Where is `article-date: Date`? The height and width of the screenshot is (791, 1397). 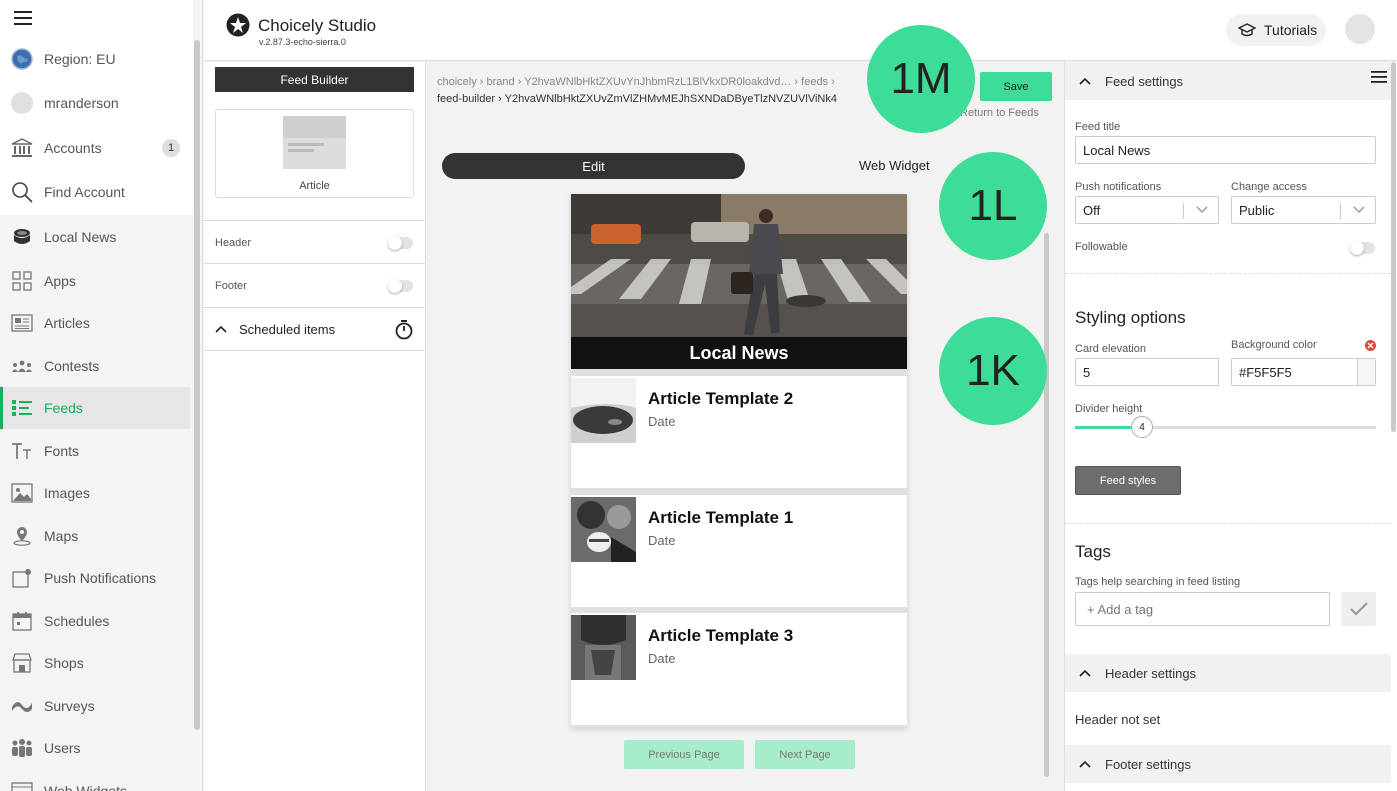
article-date: Date is located at coordinates (662, 658).